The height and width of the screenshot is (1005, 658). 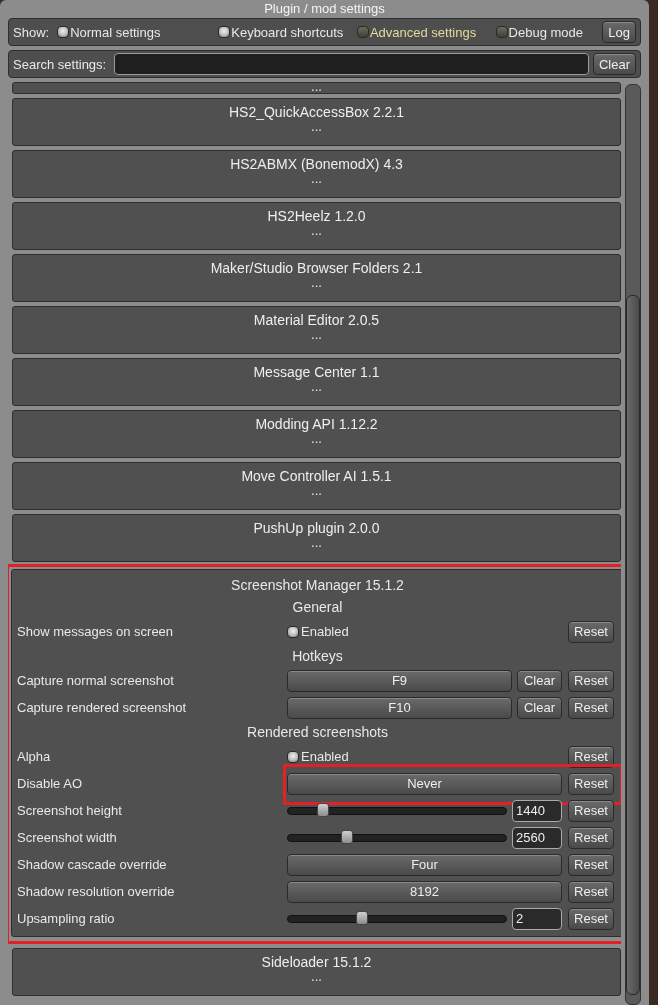 What do you see at coordinates (424, 891) in the screenshot?
I see `choice-button: 8192` at bounding box center [424, 891].